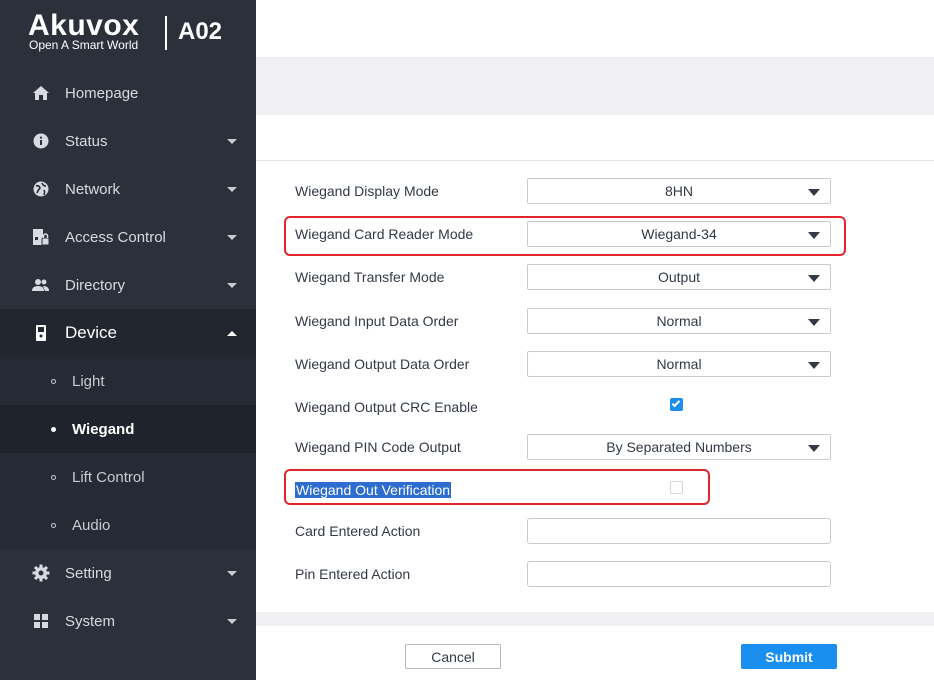 This screenshot has width=934, height=680. I want to click on section-divider, so click(595, 160).